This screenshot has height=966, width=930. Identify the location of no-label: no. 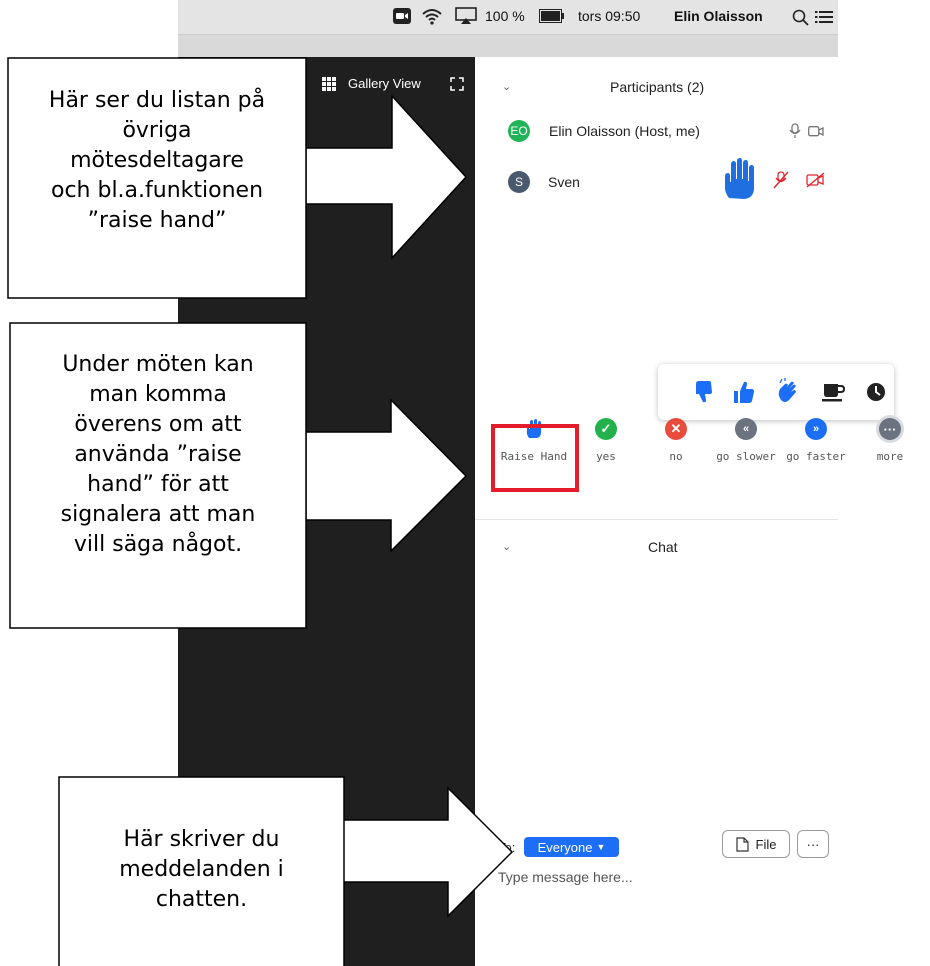
(676, 456).